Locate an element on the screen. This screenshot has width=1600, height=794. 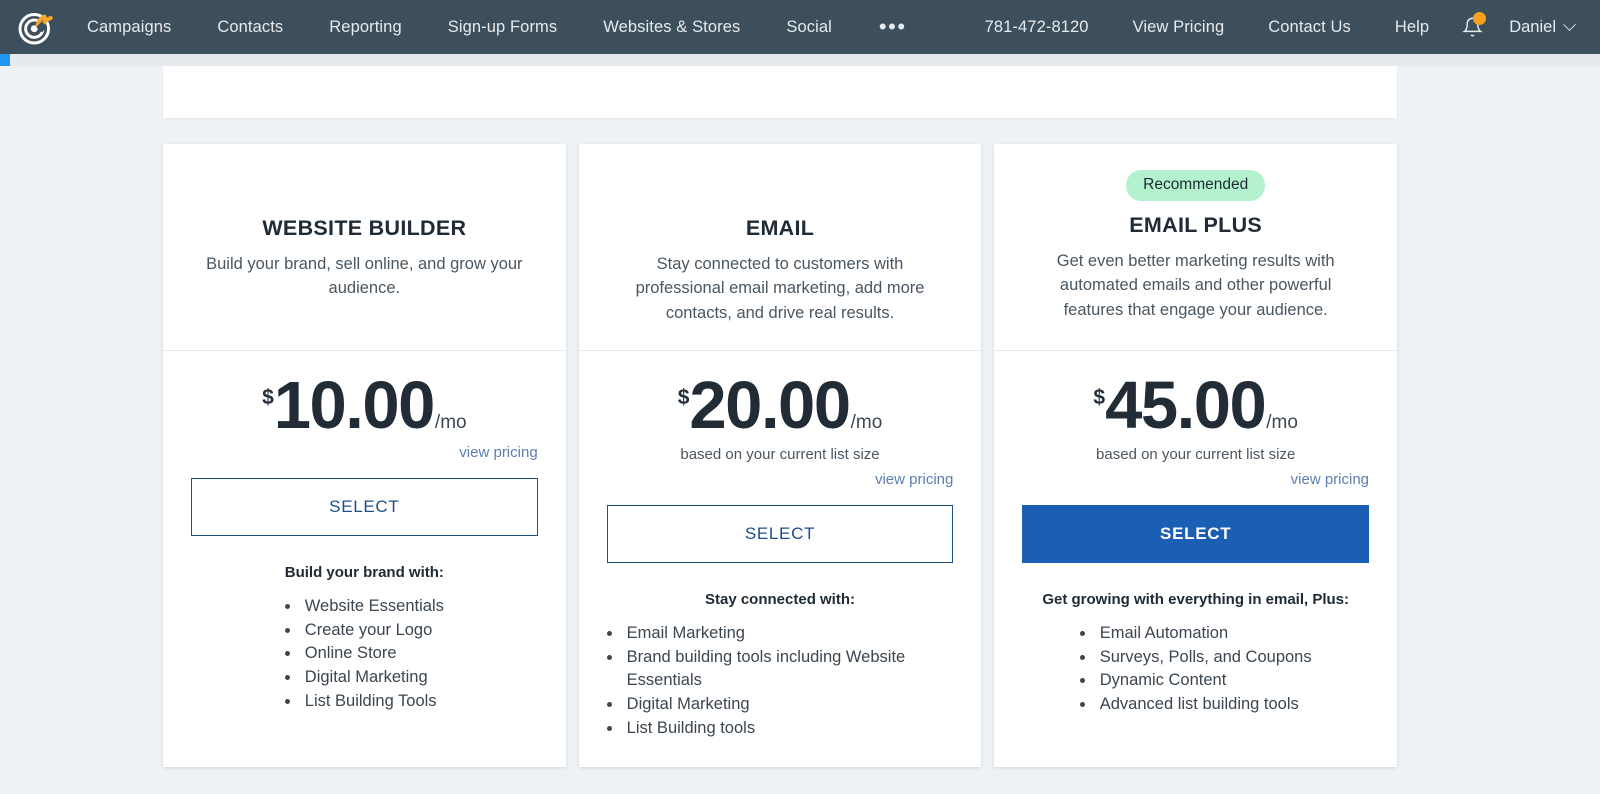
plan-title: EMAIL is located at coordinates (780, 228).